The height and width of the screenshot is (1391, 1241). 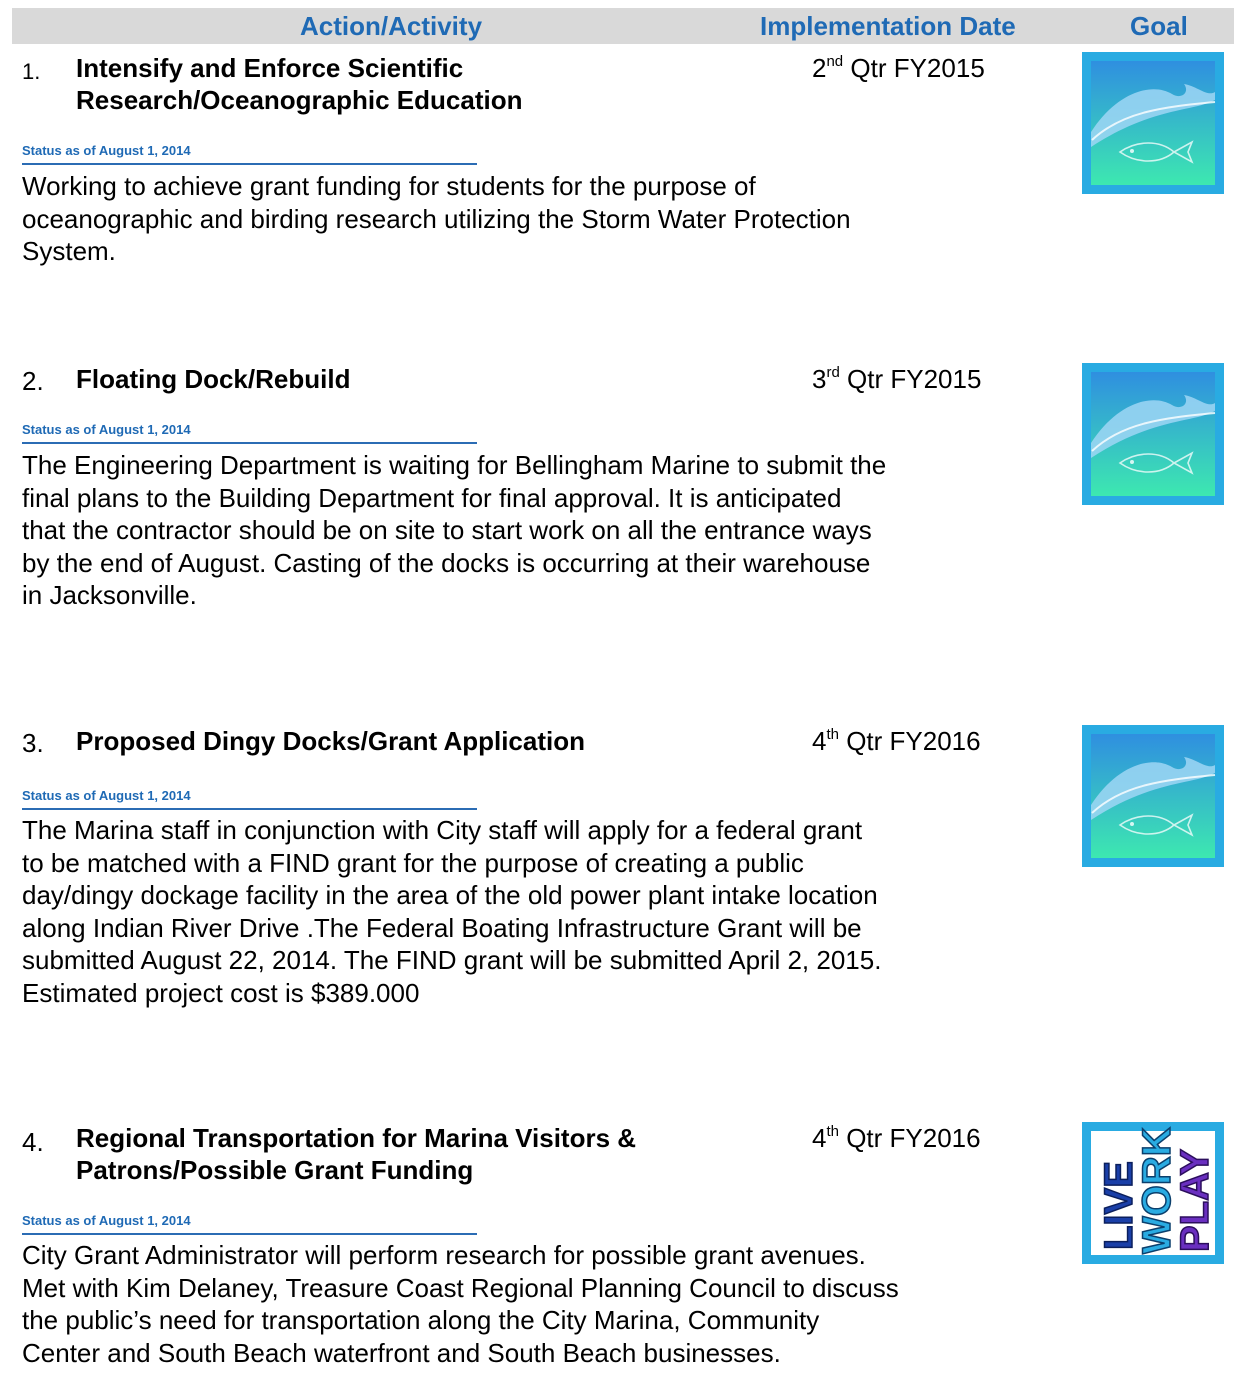 I want to click on item-title-line: Floating Dock/Rebuild, so click(x=213, y=379).